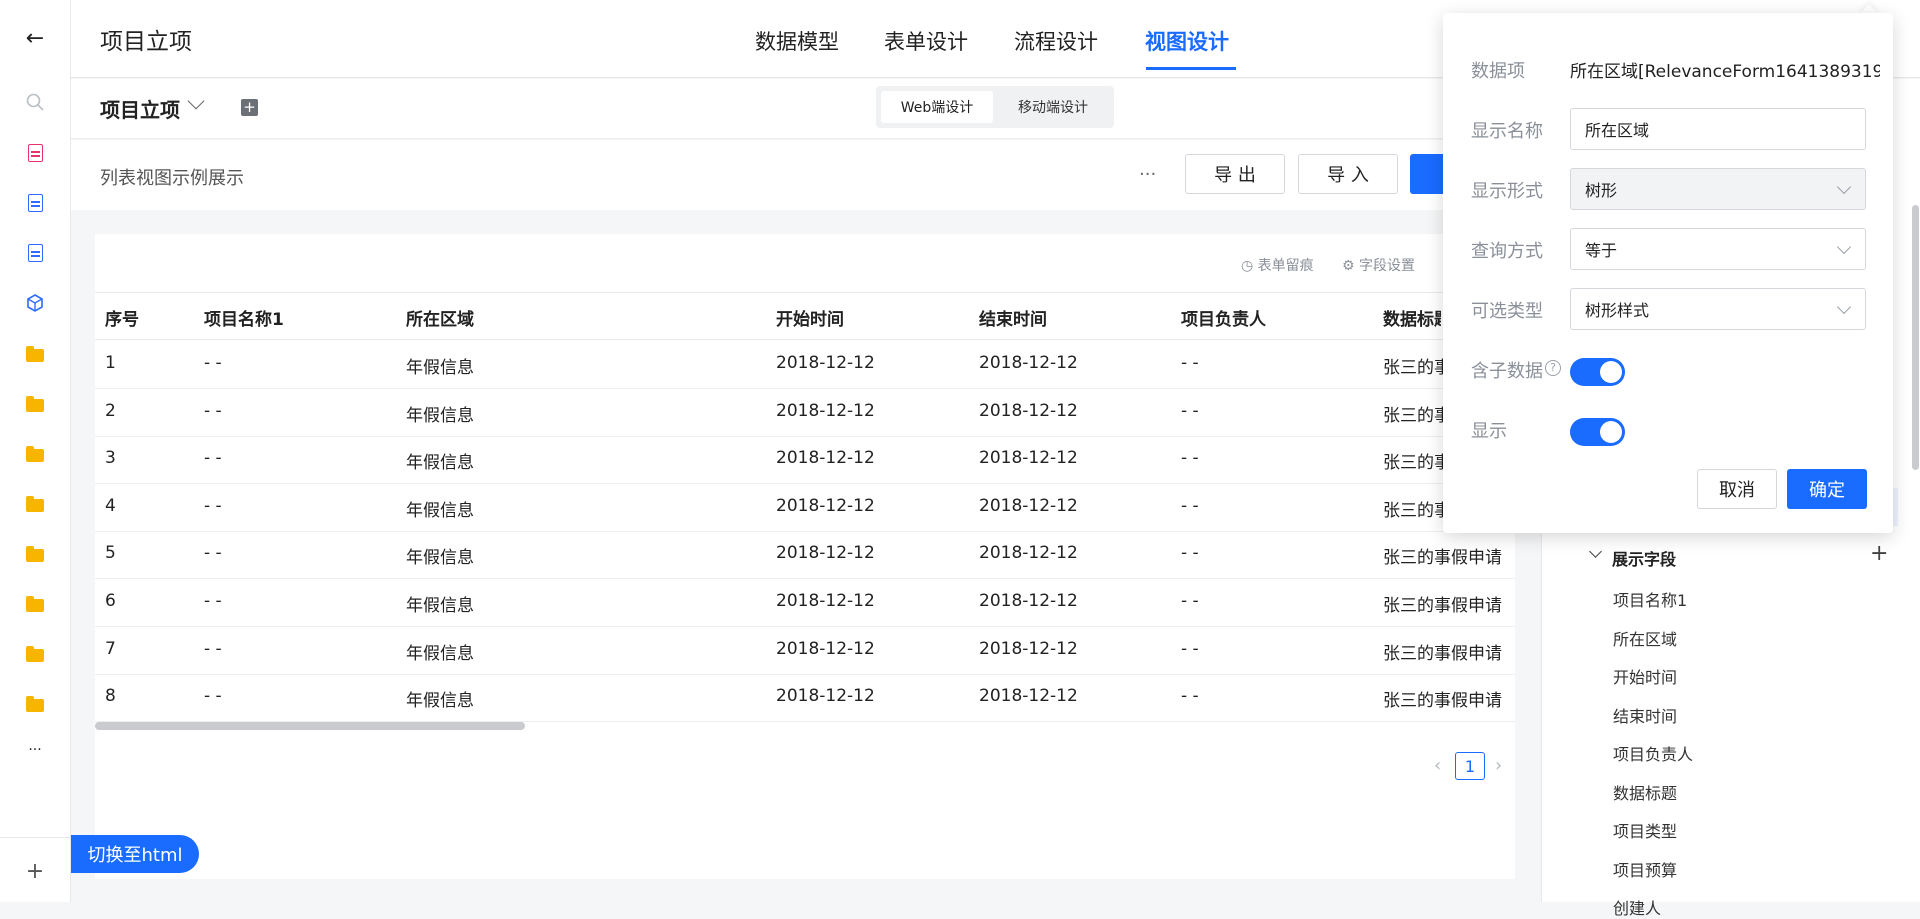 This screenshot has width=1920, height=919. Describe the element at coordinates (110, 458) in the screenshot. I see `table-cell: 3` at that location.